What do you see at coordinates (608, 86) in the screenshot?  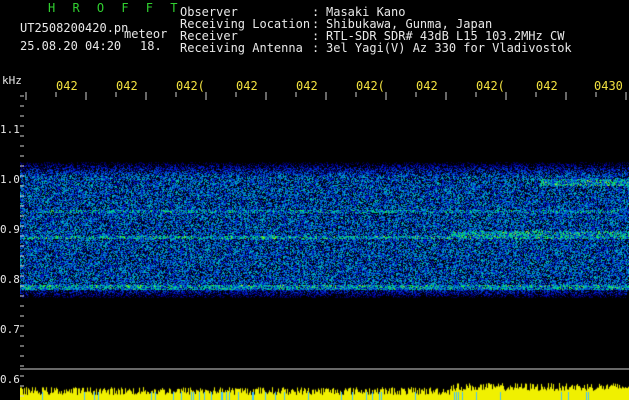 I see `time-tick-label: 0430` at bounding box center [608, 86].